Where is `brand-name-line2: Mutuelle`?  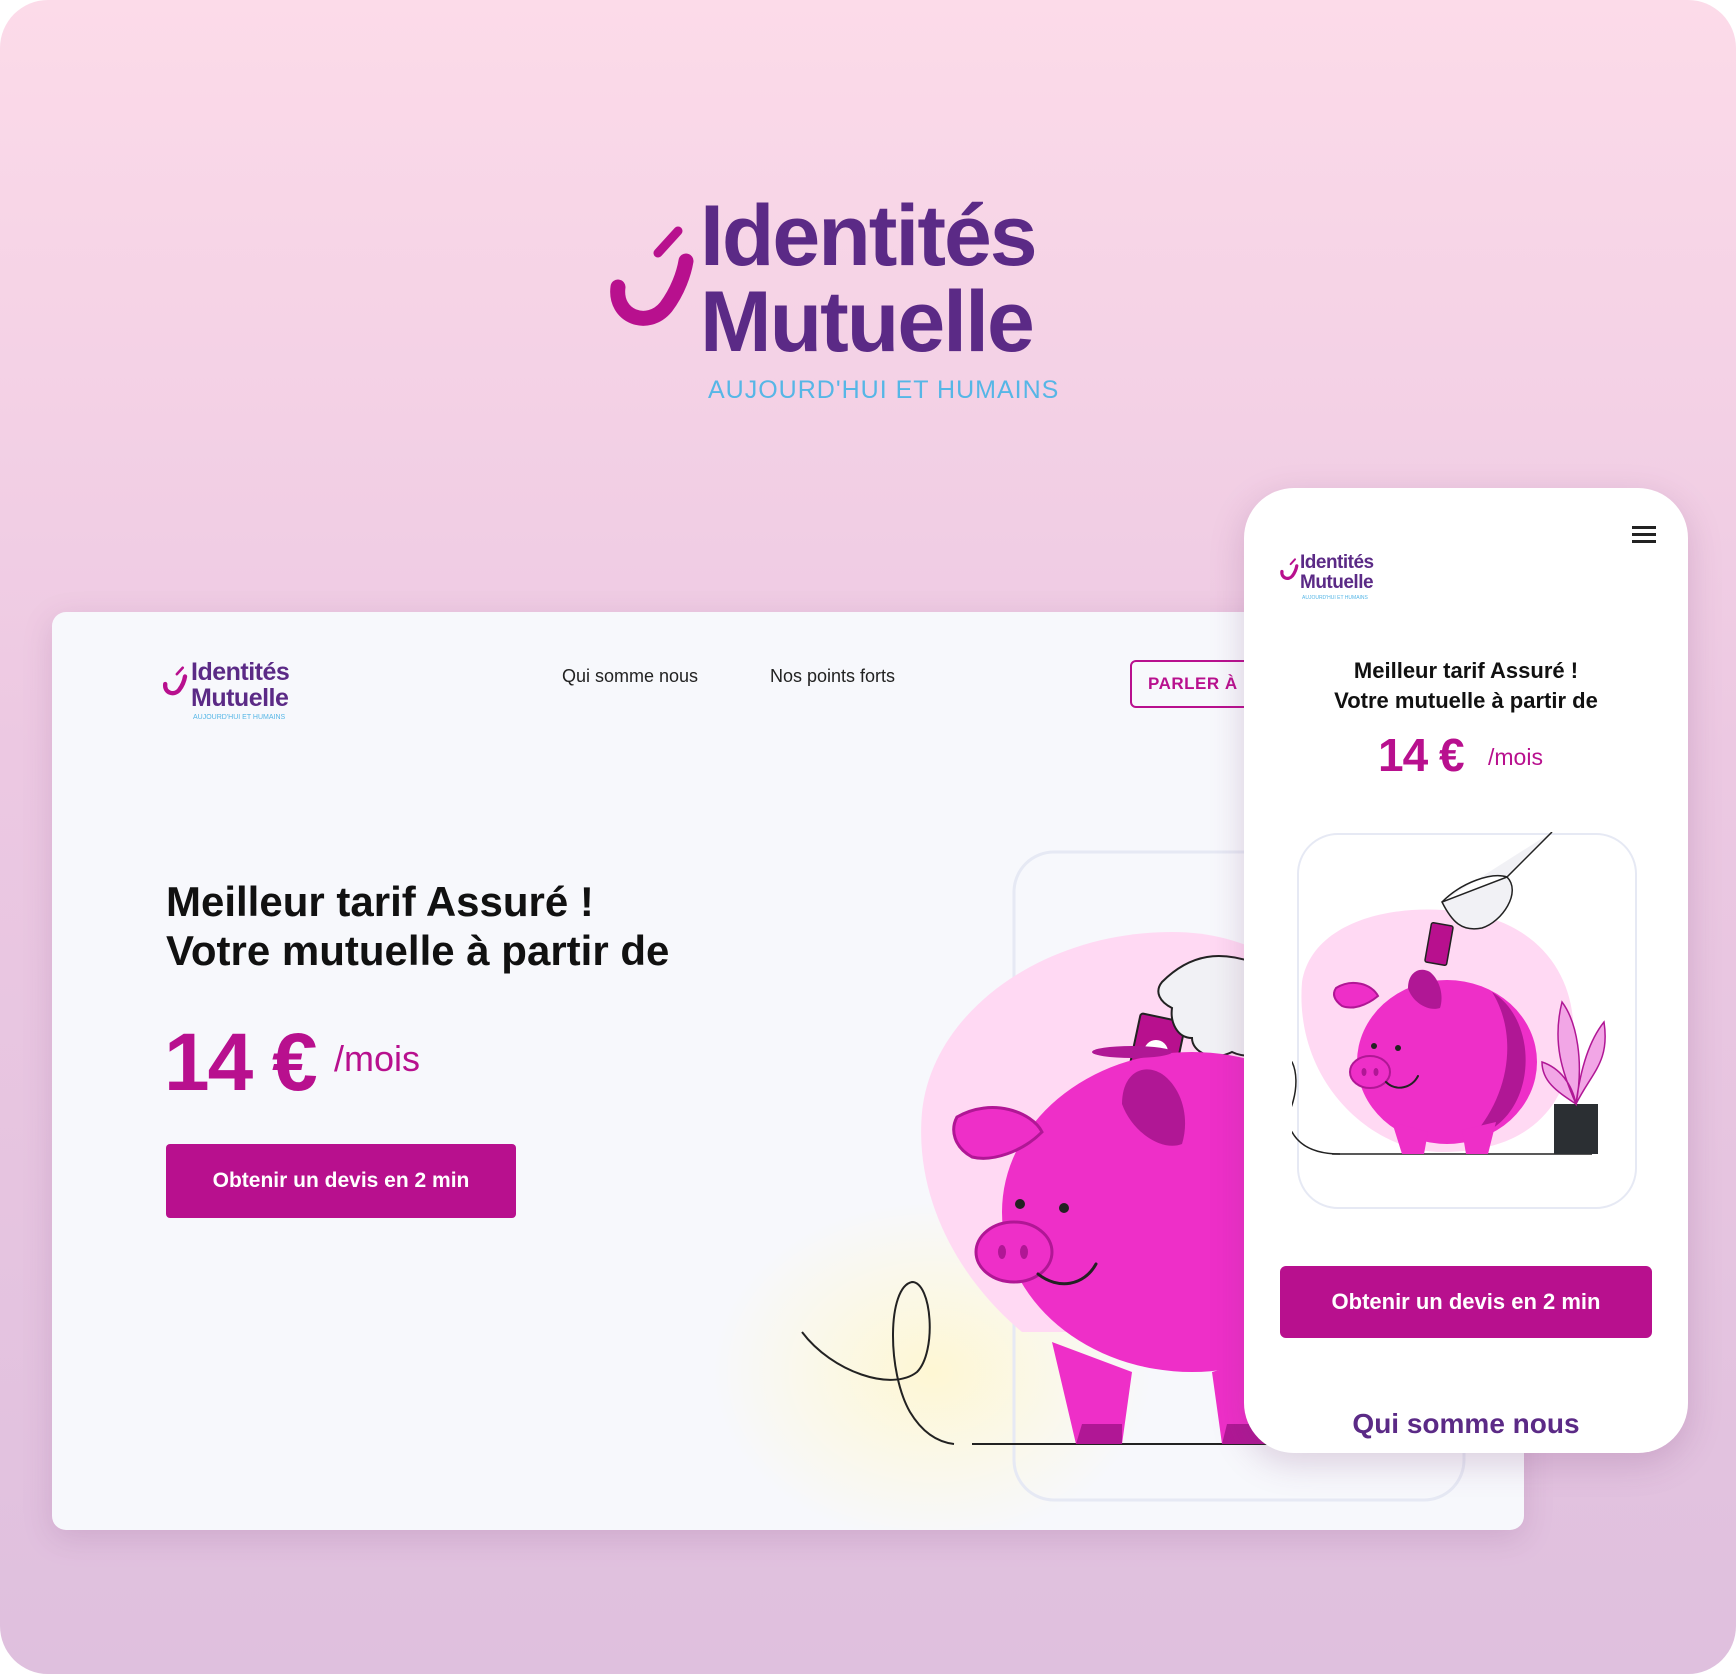
brand-name-line2: Mutuelle is located at coordinates (867, 322).